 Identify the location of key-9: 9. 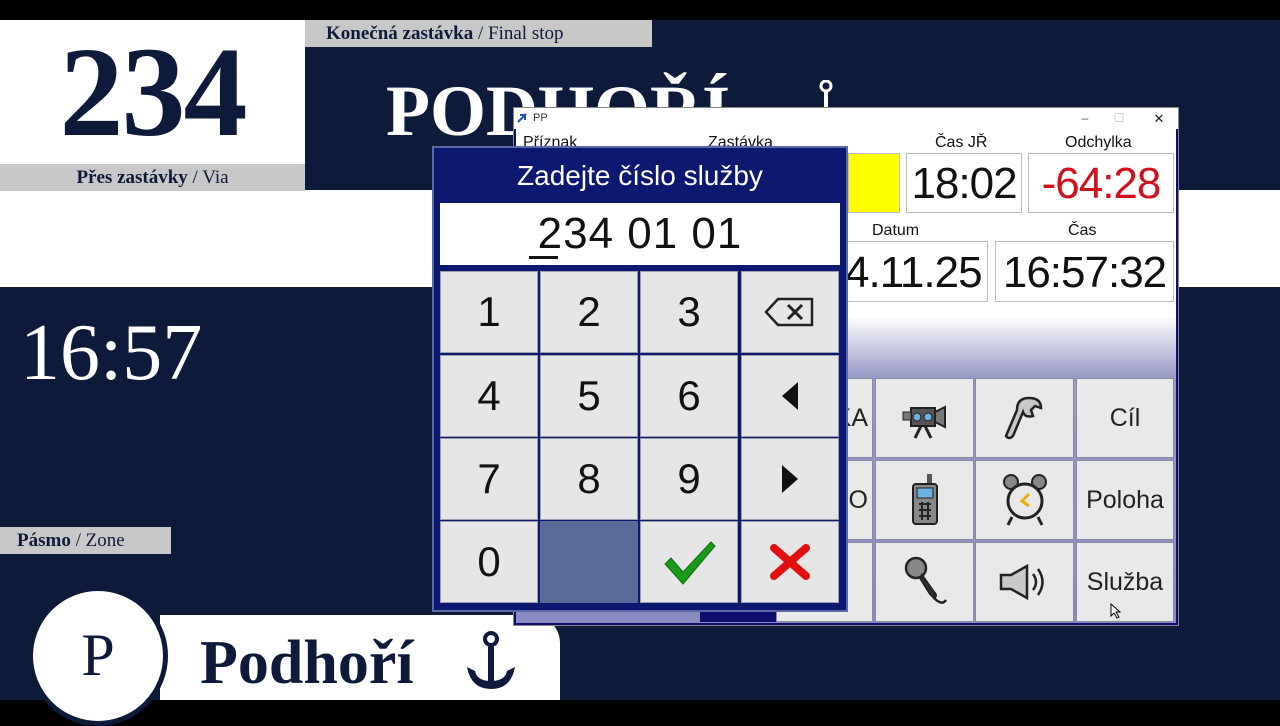
(689, 479).